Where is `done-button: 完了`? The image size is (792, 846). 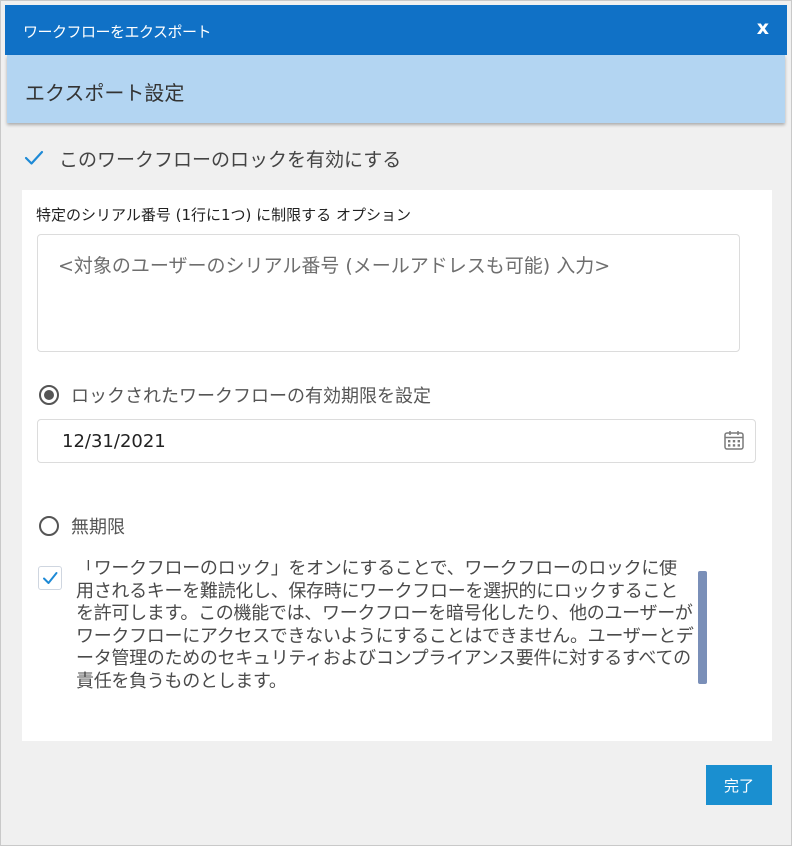 done-button: 完了 is located at coordinates (739, 785).